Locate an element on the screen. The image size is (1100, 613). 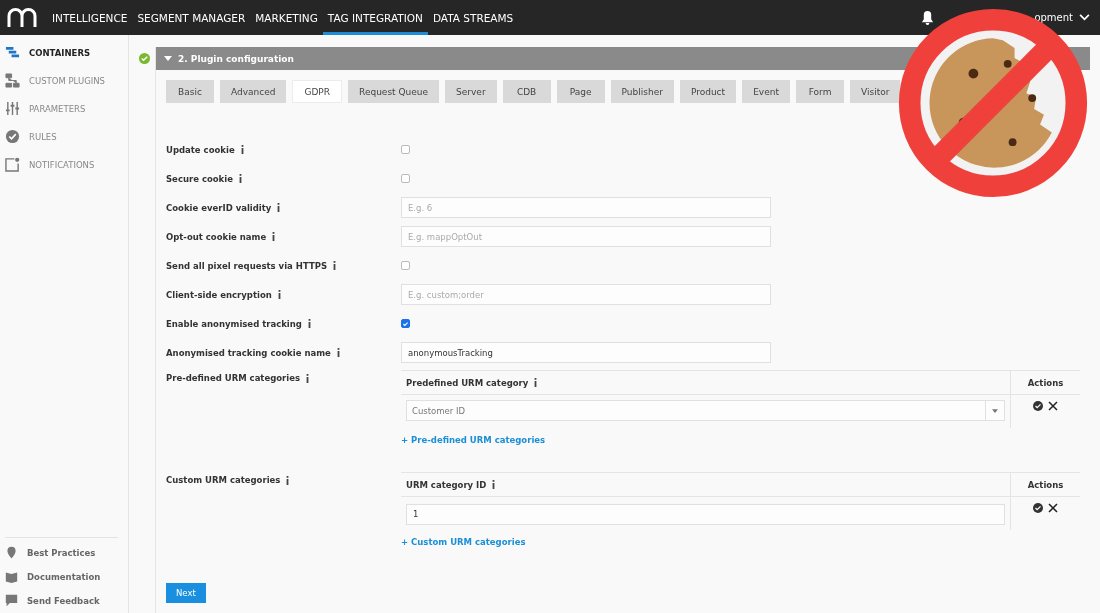
field-label: Secure cookie is located at coordinates (199, 178).